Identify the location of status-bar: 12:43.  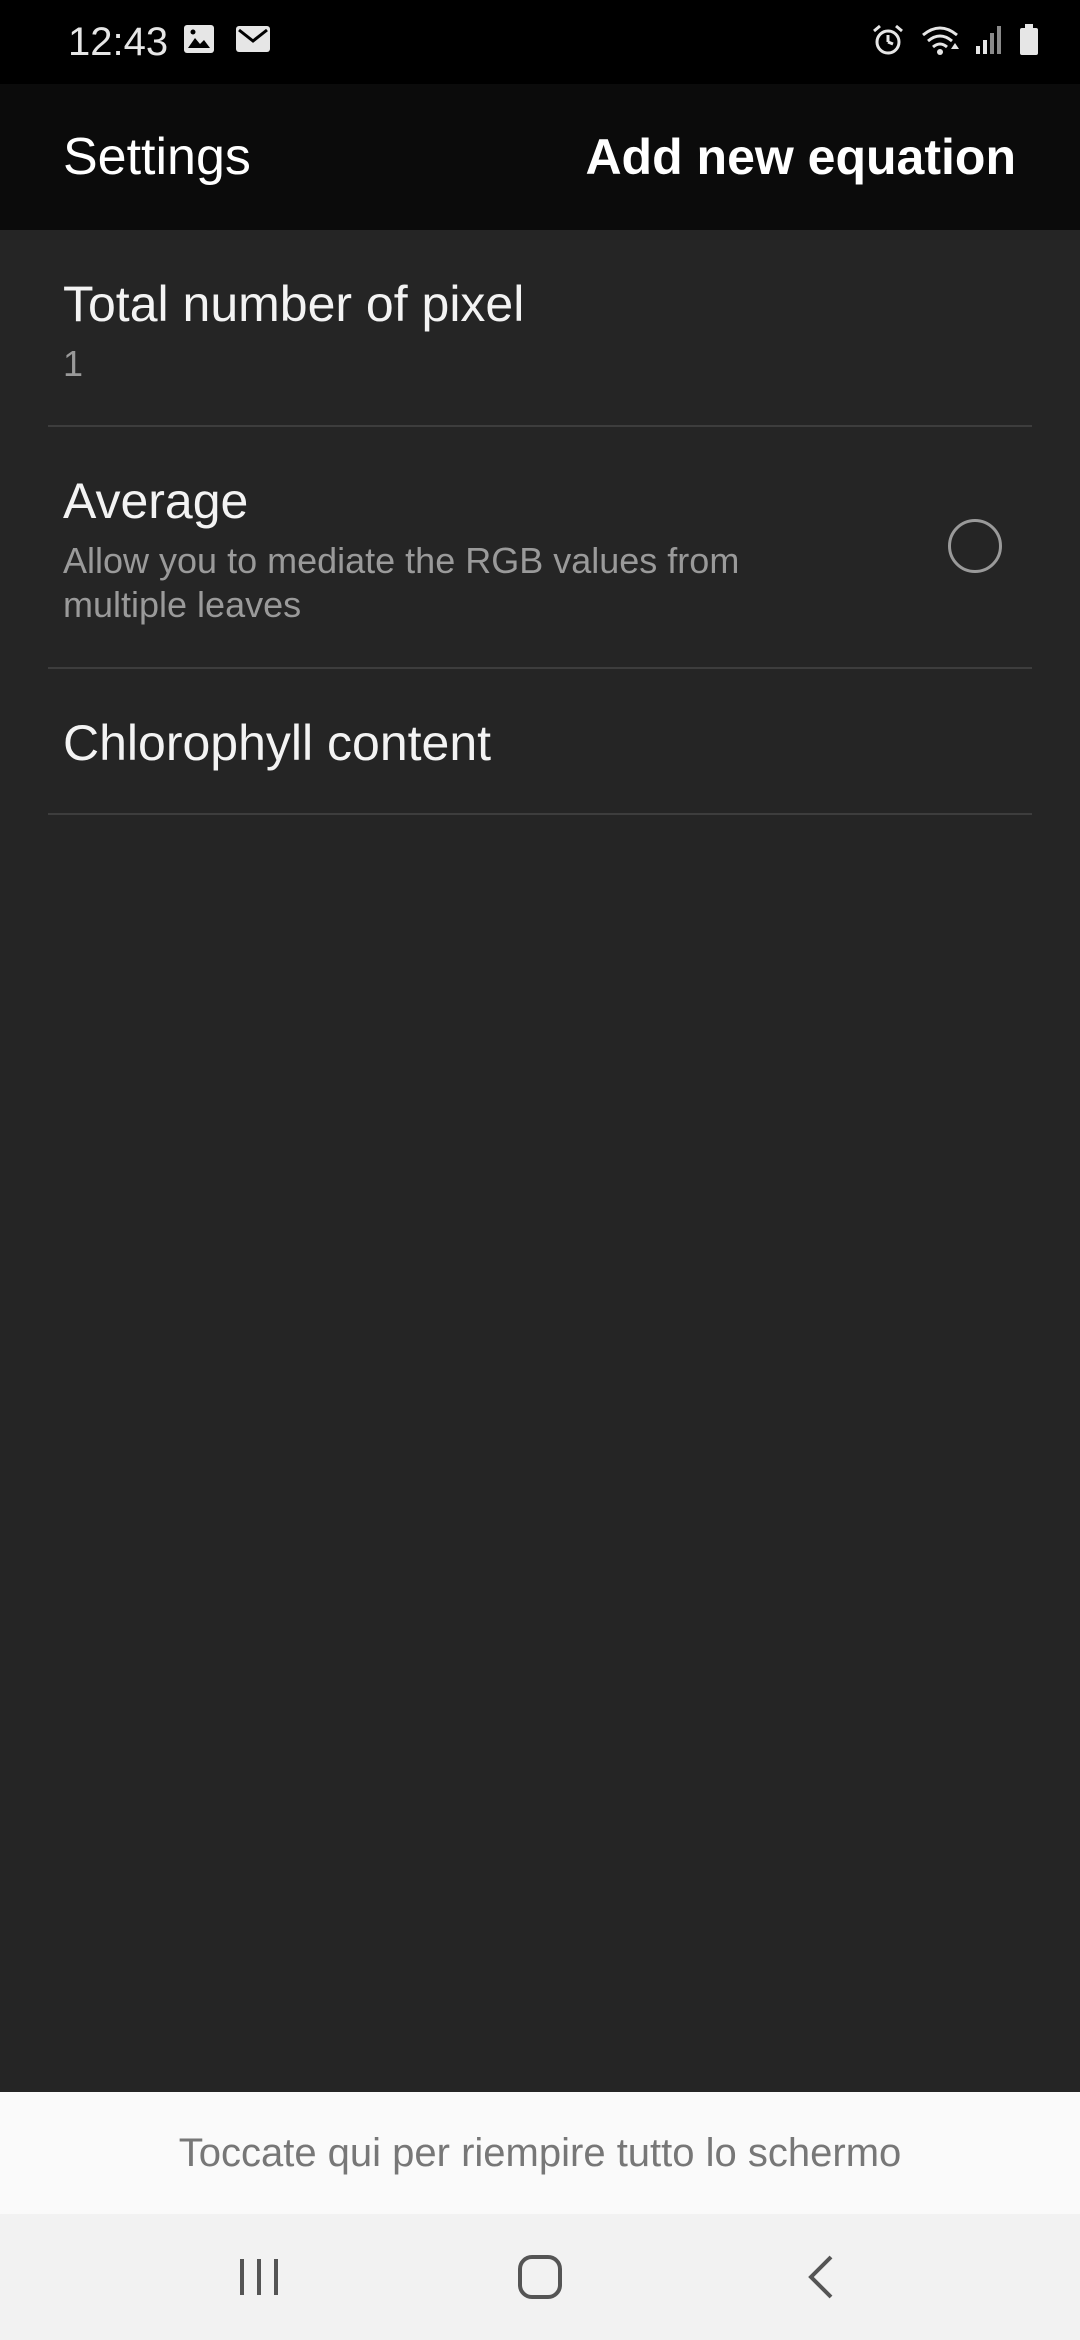
(540, 42).